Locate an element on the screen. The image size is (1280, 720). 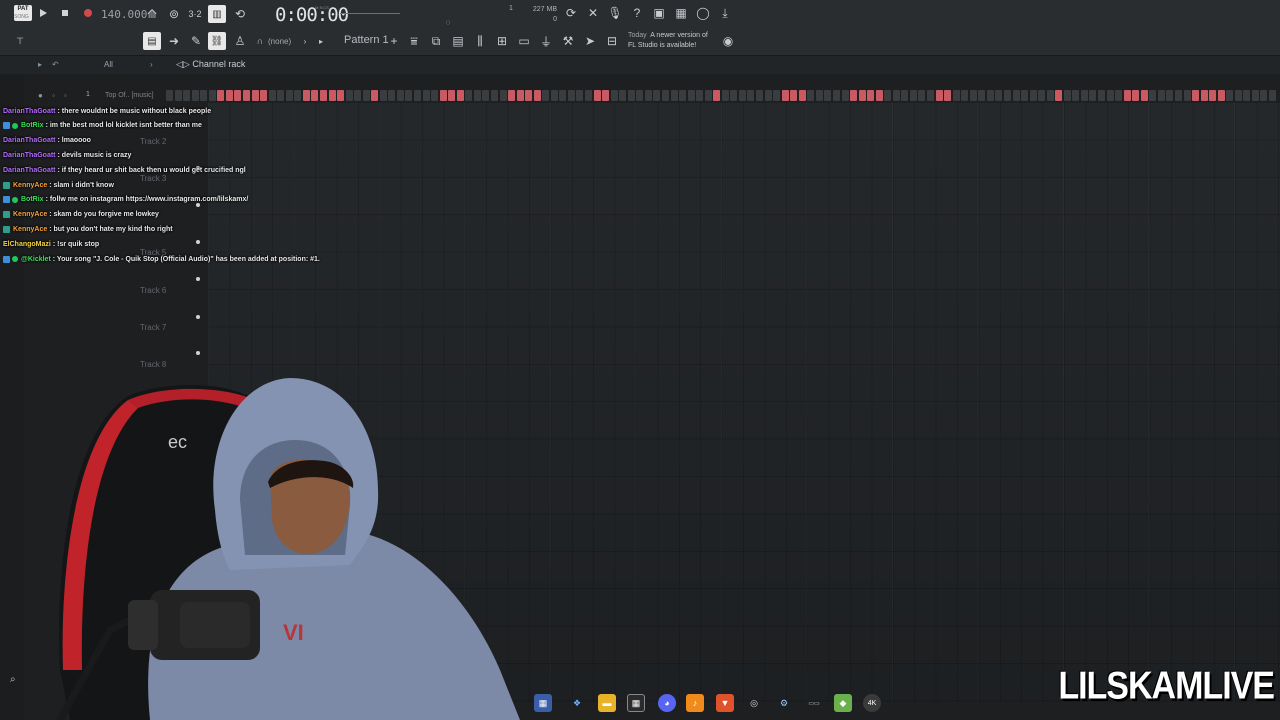
channel-vol-icon: ◦ is located at coordinates (65, 95).